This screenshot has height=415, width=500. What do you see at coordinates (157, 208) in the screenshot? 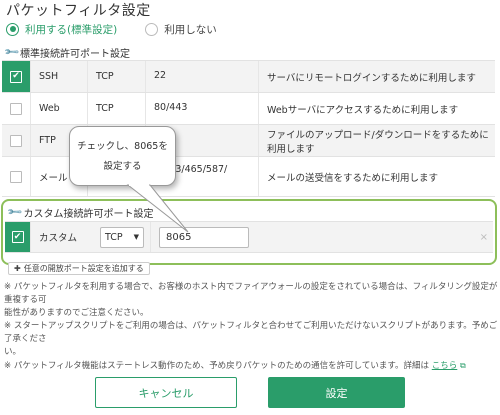
I see `callout-tail` at bounding box center [157, 208].